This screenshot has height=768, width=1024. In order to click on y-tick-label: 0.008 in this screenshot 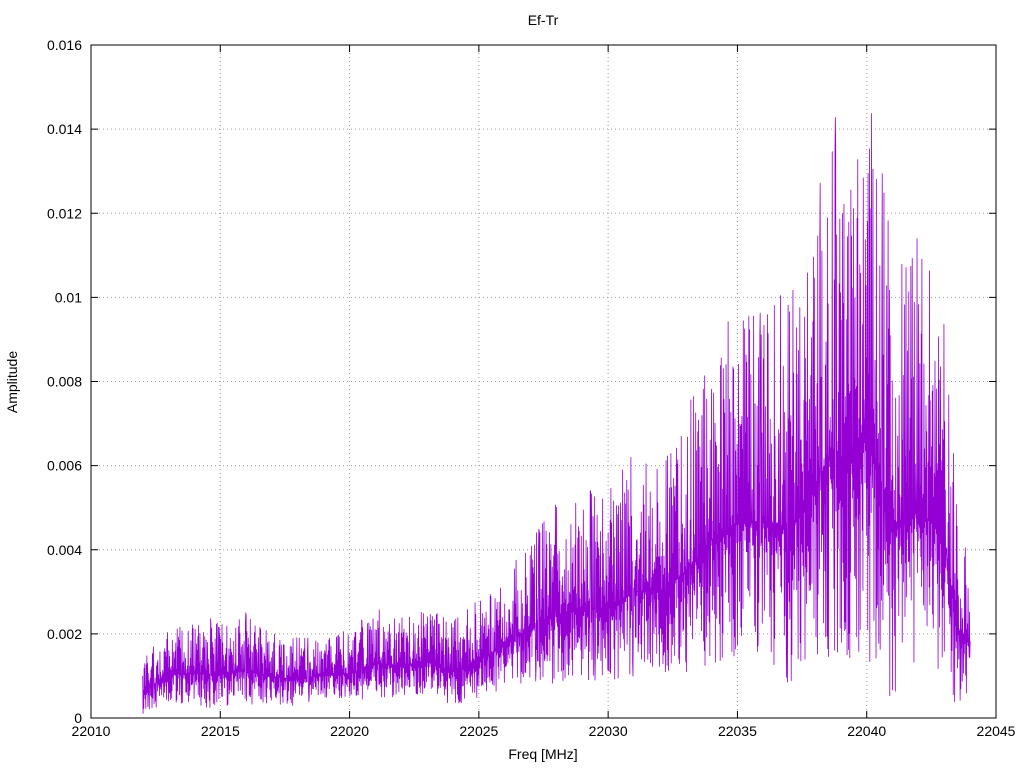, I will do `click(64, 382)`.